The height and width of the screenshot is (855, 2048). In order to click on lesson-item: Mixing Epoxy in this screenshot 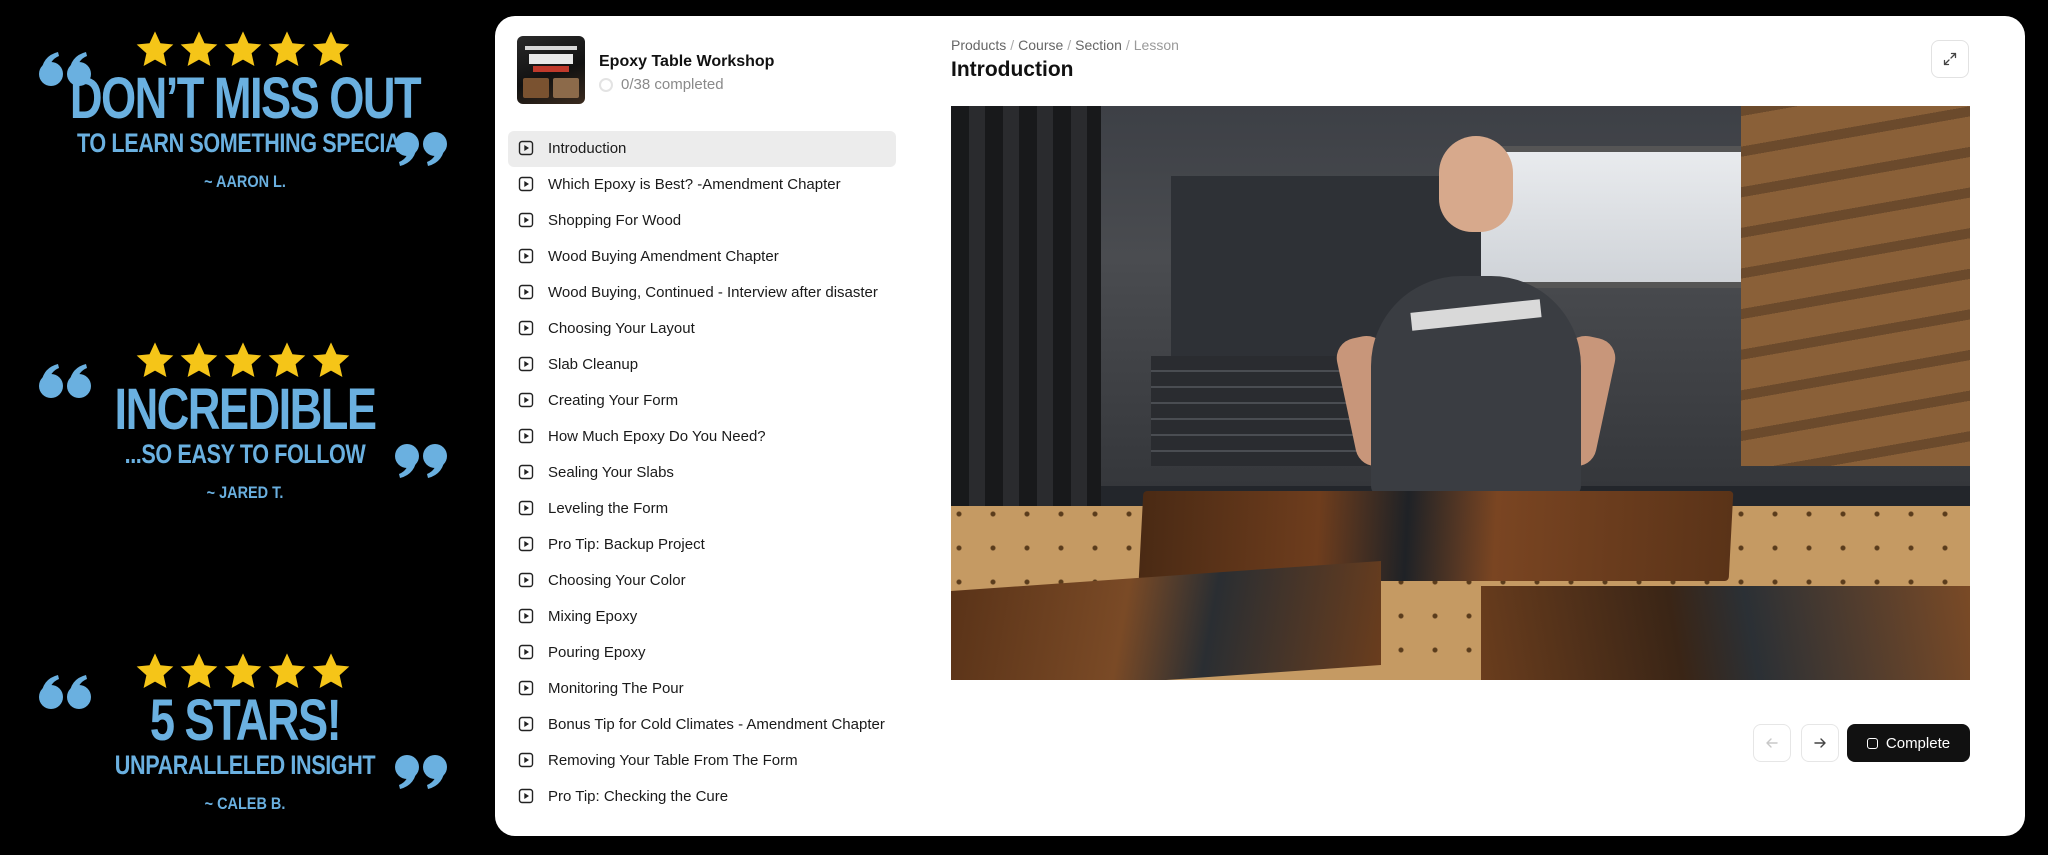, I will do `click(702, 617)`.